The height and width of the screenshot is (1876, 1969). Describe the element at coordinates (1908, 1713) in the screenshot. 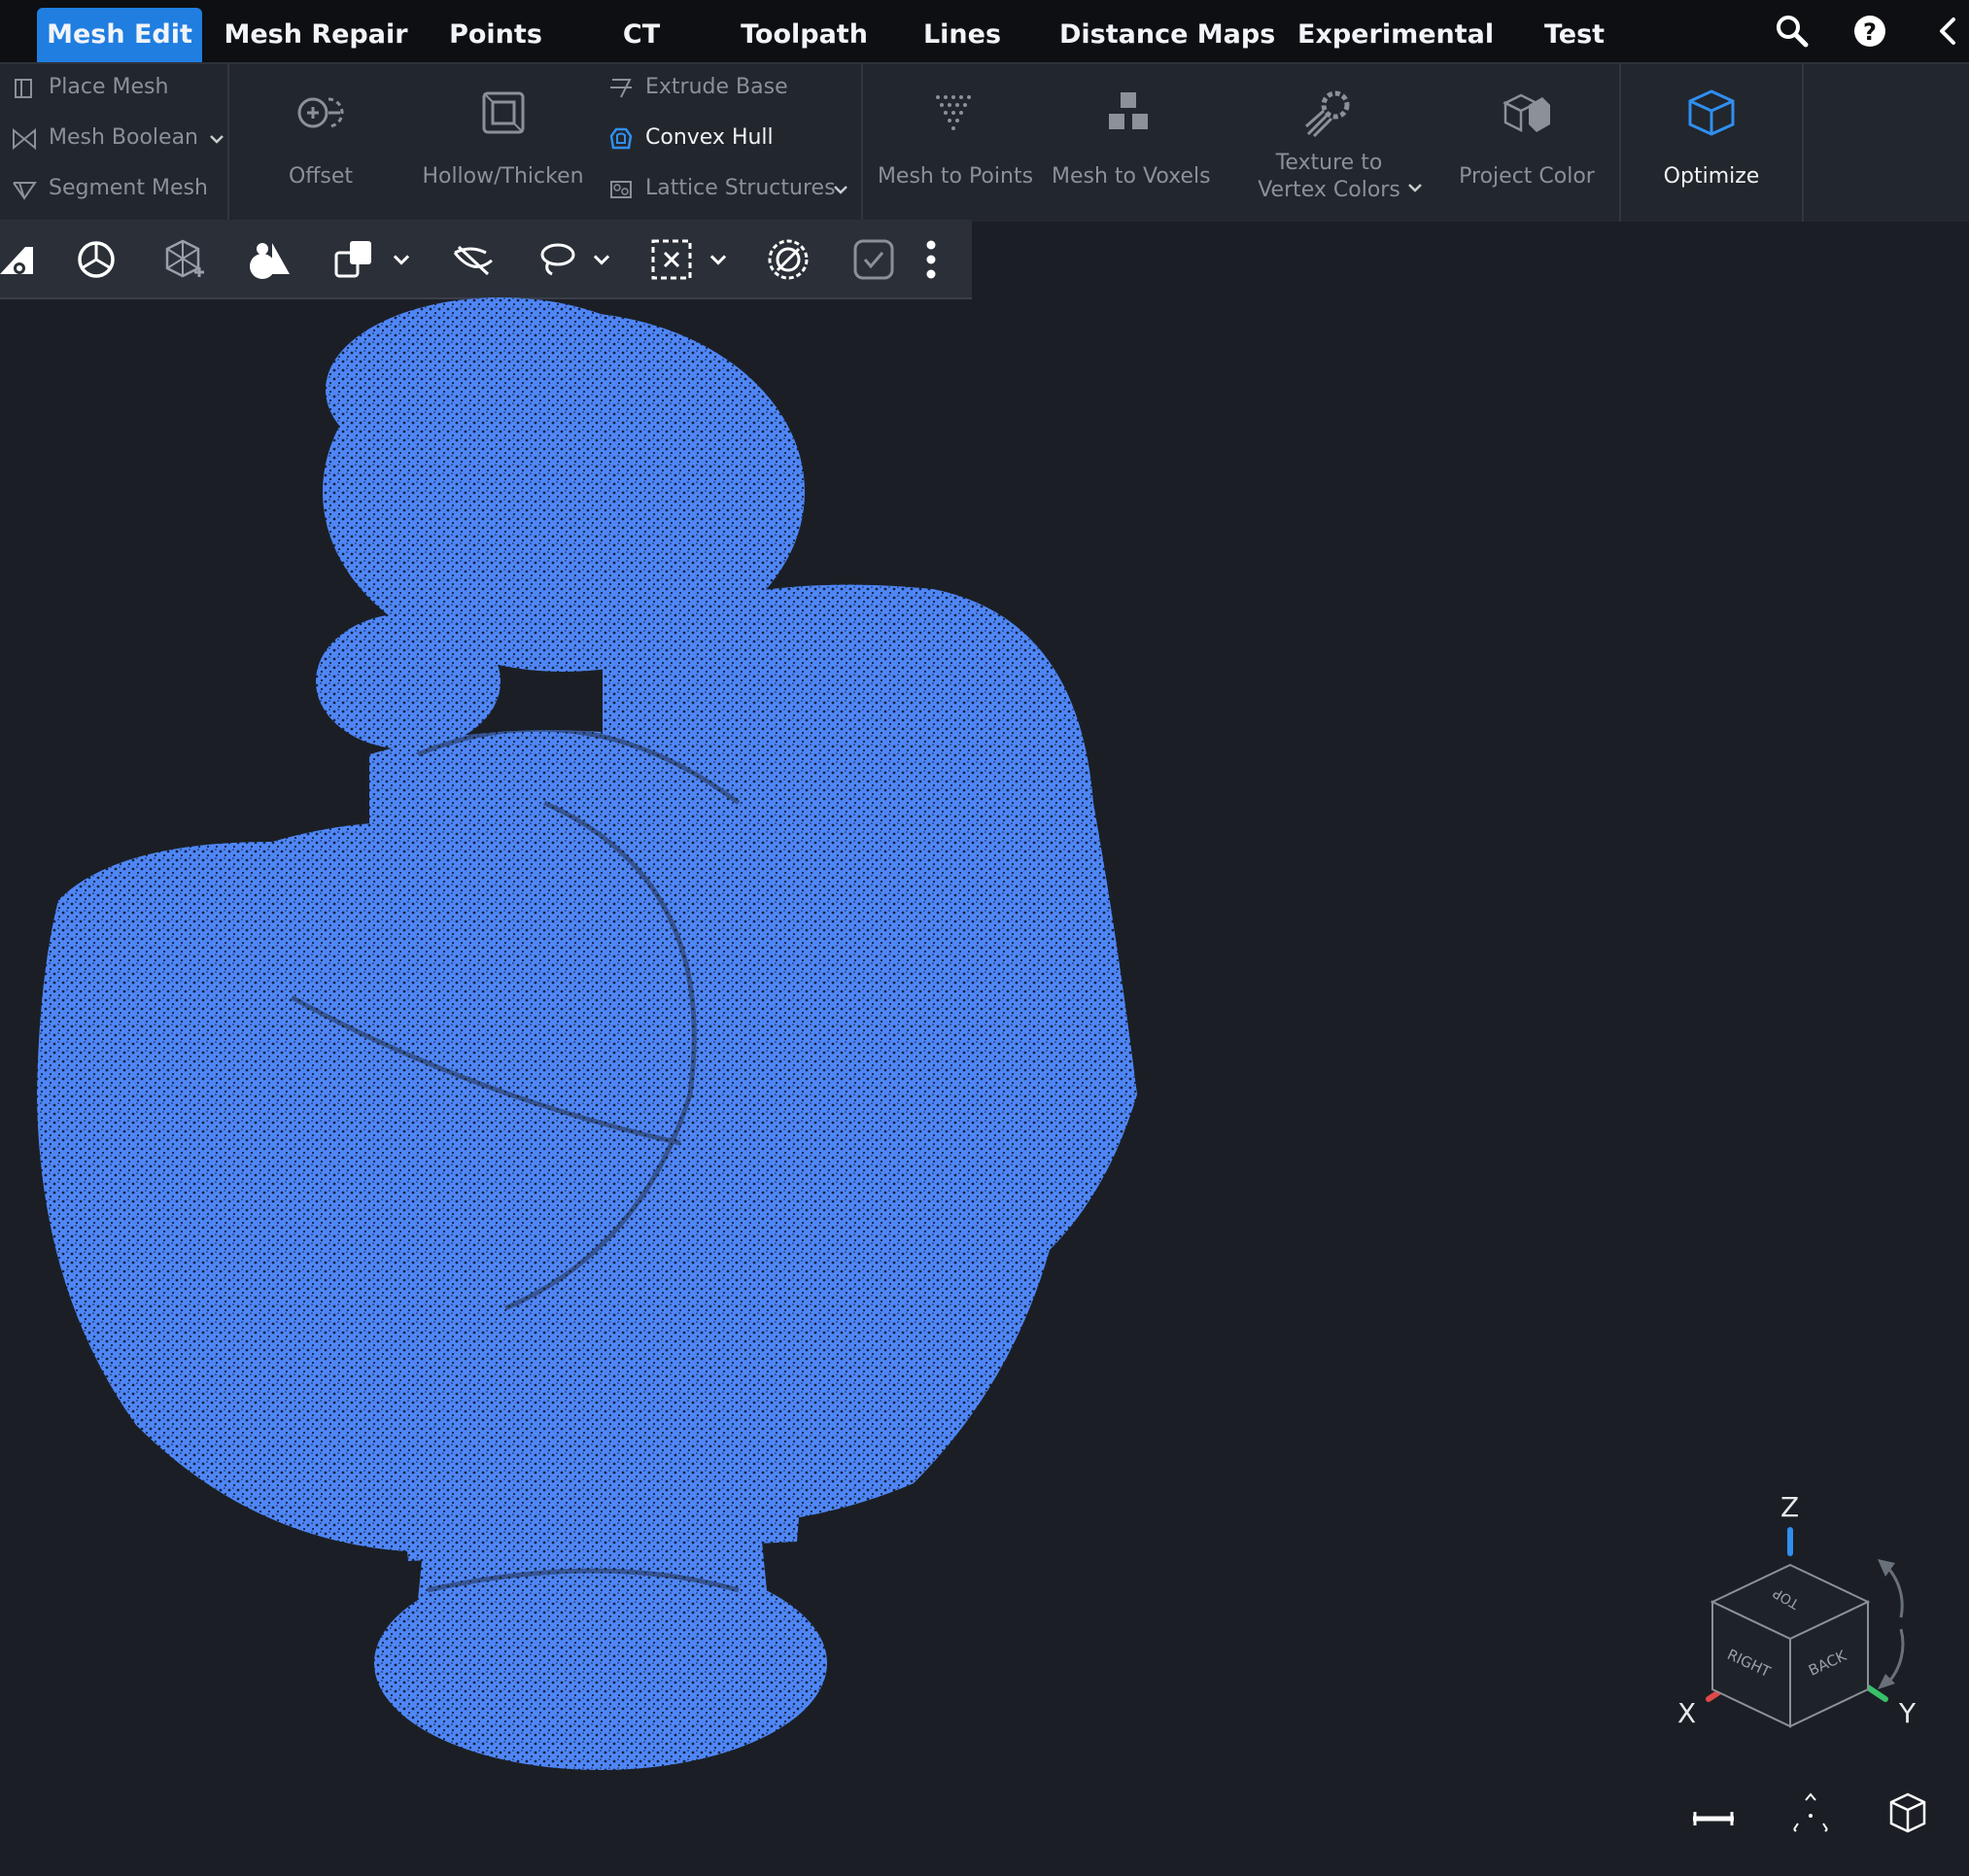

I see `axis-y-label: Y` at that location.